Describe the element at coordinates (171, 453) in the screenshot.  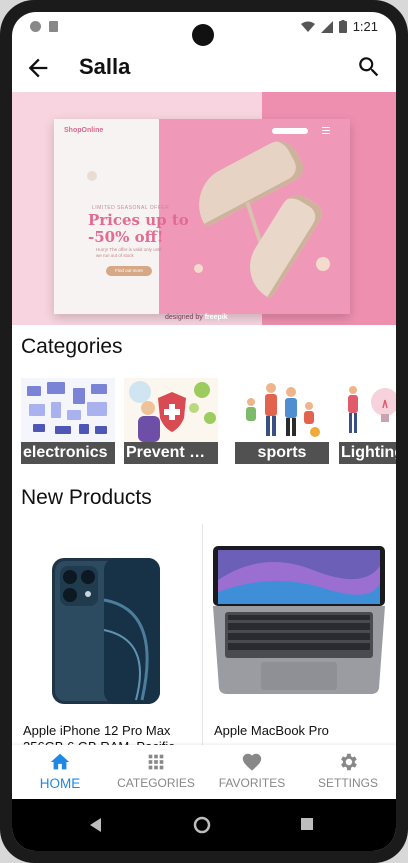
I see `category-label: Prevent Corona` at that location.